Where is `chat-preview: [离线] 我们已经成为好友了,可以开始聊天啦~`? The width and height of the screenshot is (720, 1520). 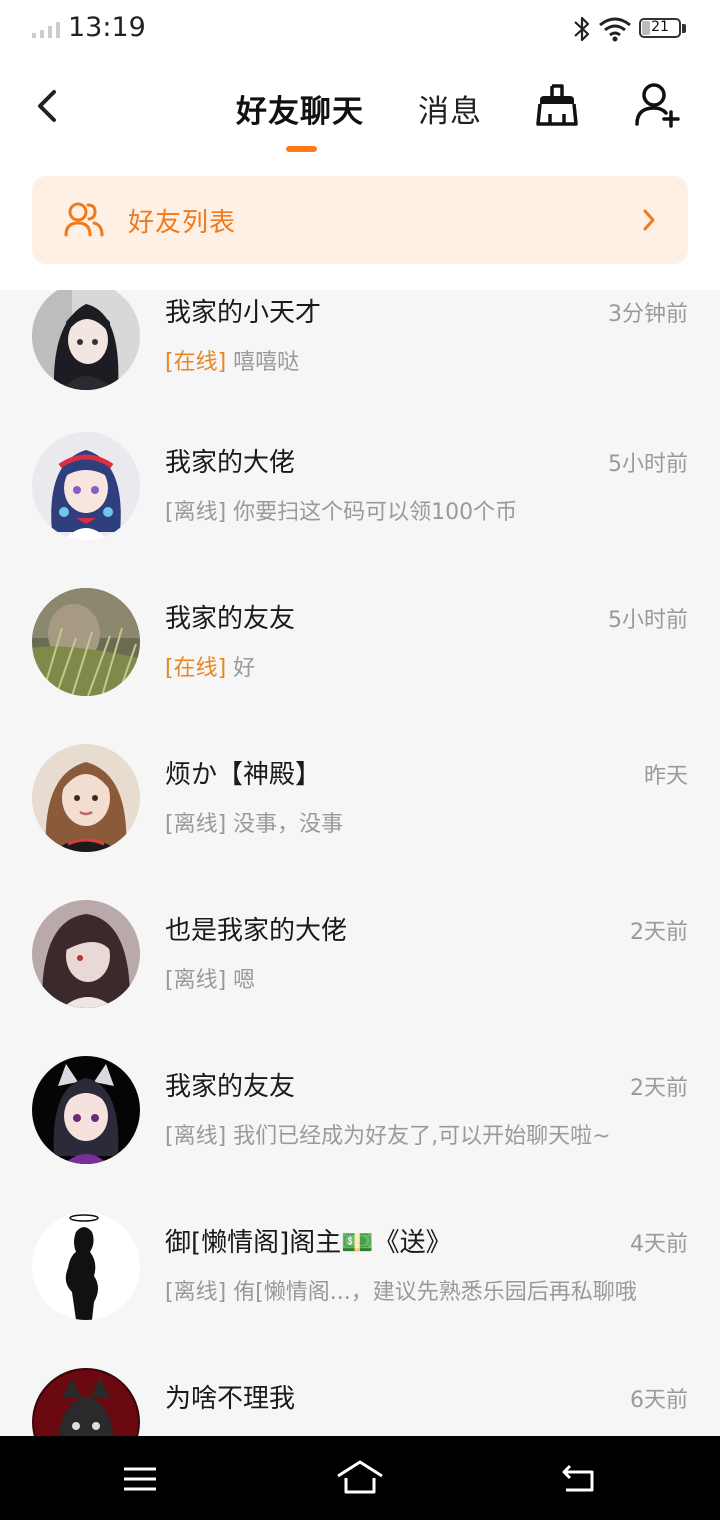 chat-preview: [离线] 我们已经成为好友了,可以开始聊天啦~ is located at coordinates (388, 1134).